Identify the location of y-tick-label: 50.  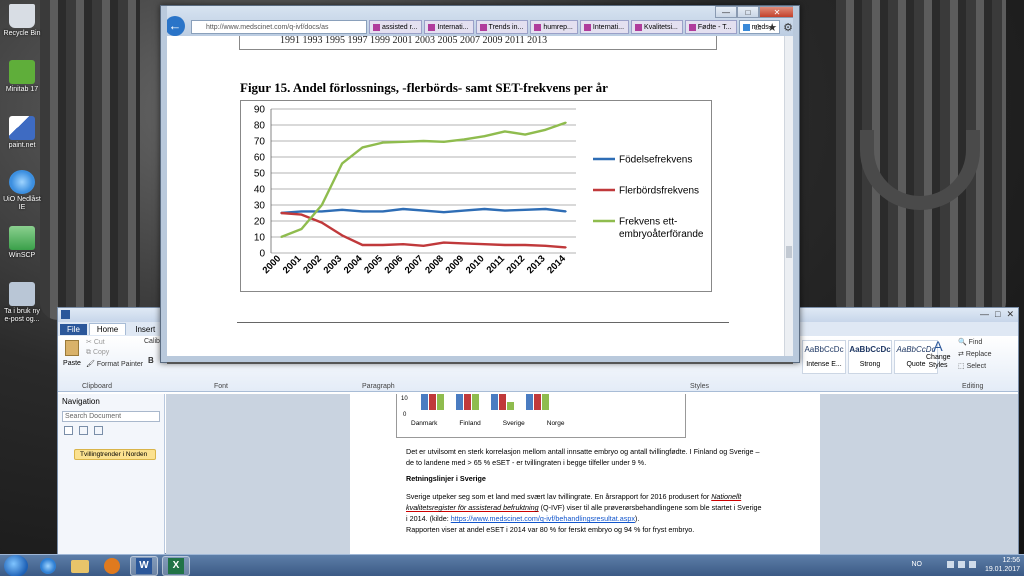
(260, 174).